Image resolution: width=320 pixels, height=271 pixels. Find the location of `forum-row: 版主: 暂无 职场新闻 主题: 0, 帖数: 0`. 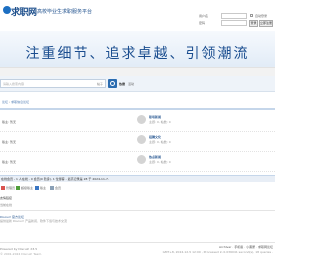

forum-row: 版主: 暂无 职场新闻 主题: 0, 帖数: 0 is located at coordinates (137, 122).